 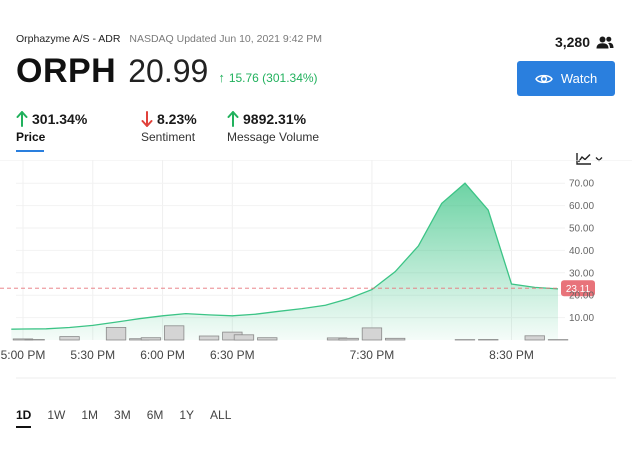 I want to click on exchange-info: NASDAQ Updated Jun 10, 2021 9:42 PM, so click(x=225, y=39).